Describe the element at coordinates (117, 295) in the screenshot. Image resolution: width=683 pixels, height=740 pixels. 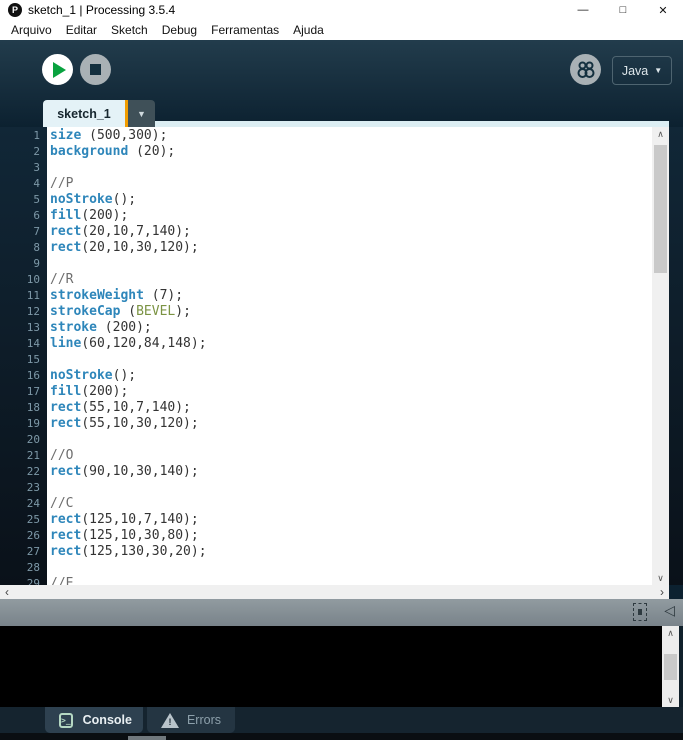
I see `code-text: strokeWeight (7);` at that location.